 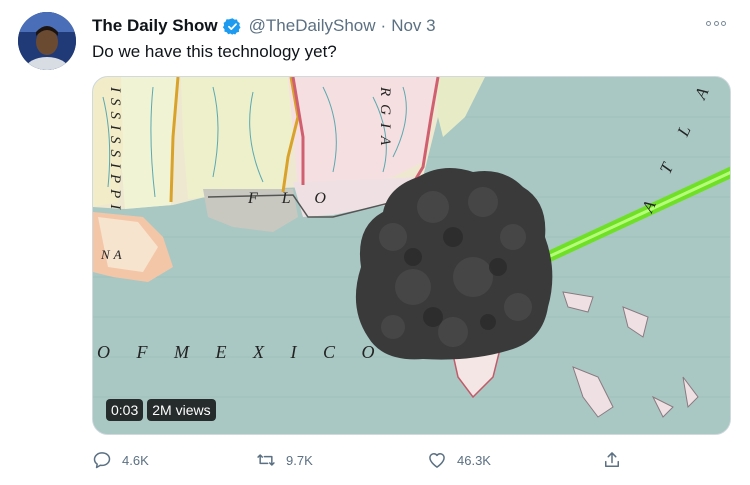 What do you see at coordinates (284, 460) in the screenshot?
I see `retweet-button: 9.7K` at bounding box center [284, 460].